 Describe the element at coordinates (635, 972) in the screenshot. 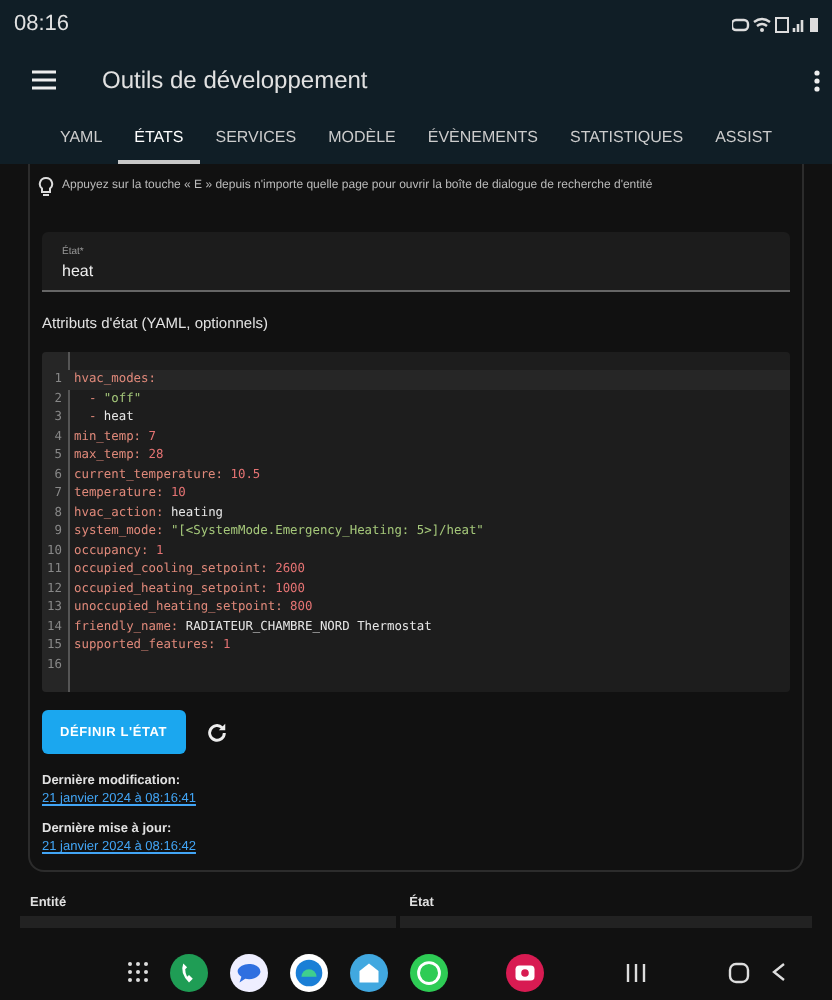

I see `recent-apps-icon` at that location.